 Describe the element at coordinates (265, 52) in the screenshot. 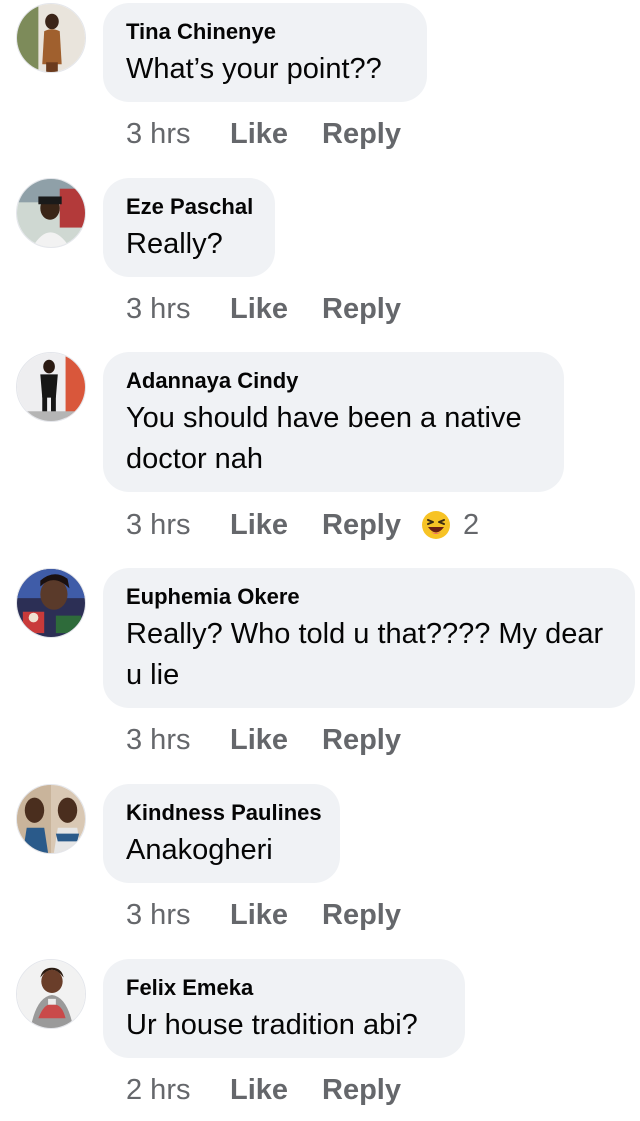

I see `comment-bubble: Tina Chinenye What’s your point??` at that location.